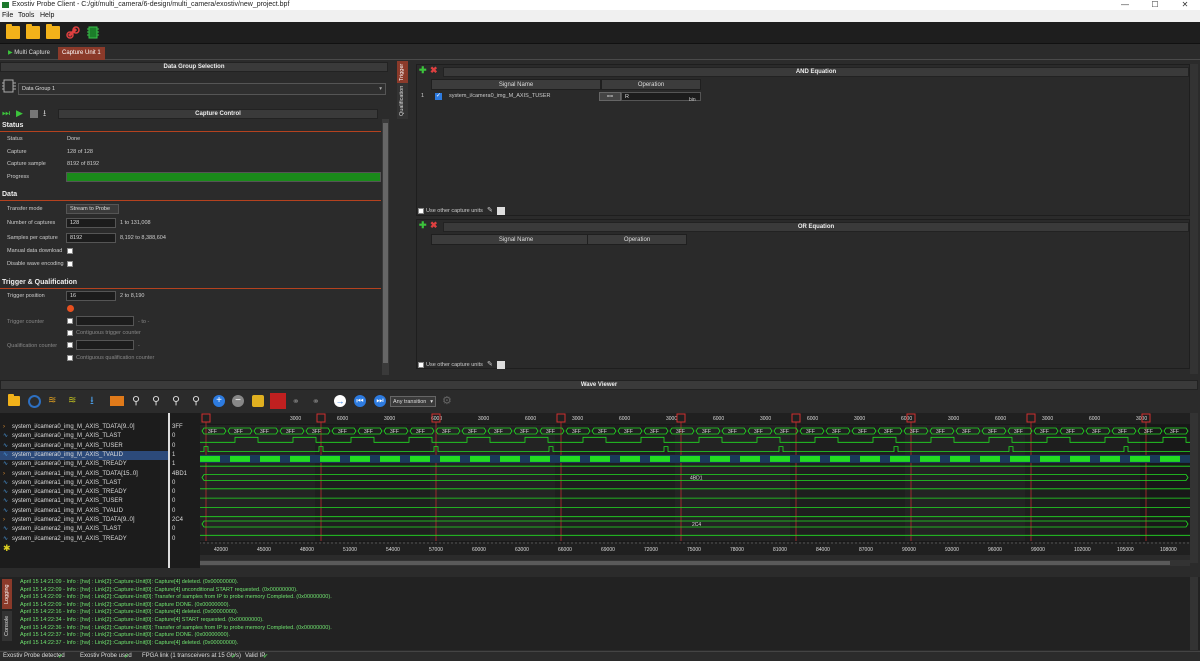 The width and height of the screenshot is (1200, 661). I want to click on run-continuous-icon: ⏭, so click(6, 113).